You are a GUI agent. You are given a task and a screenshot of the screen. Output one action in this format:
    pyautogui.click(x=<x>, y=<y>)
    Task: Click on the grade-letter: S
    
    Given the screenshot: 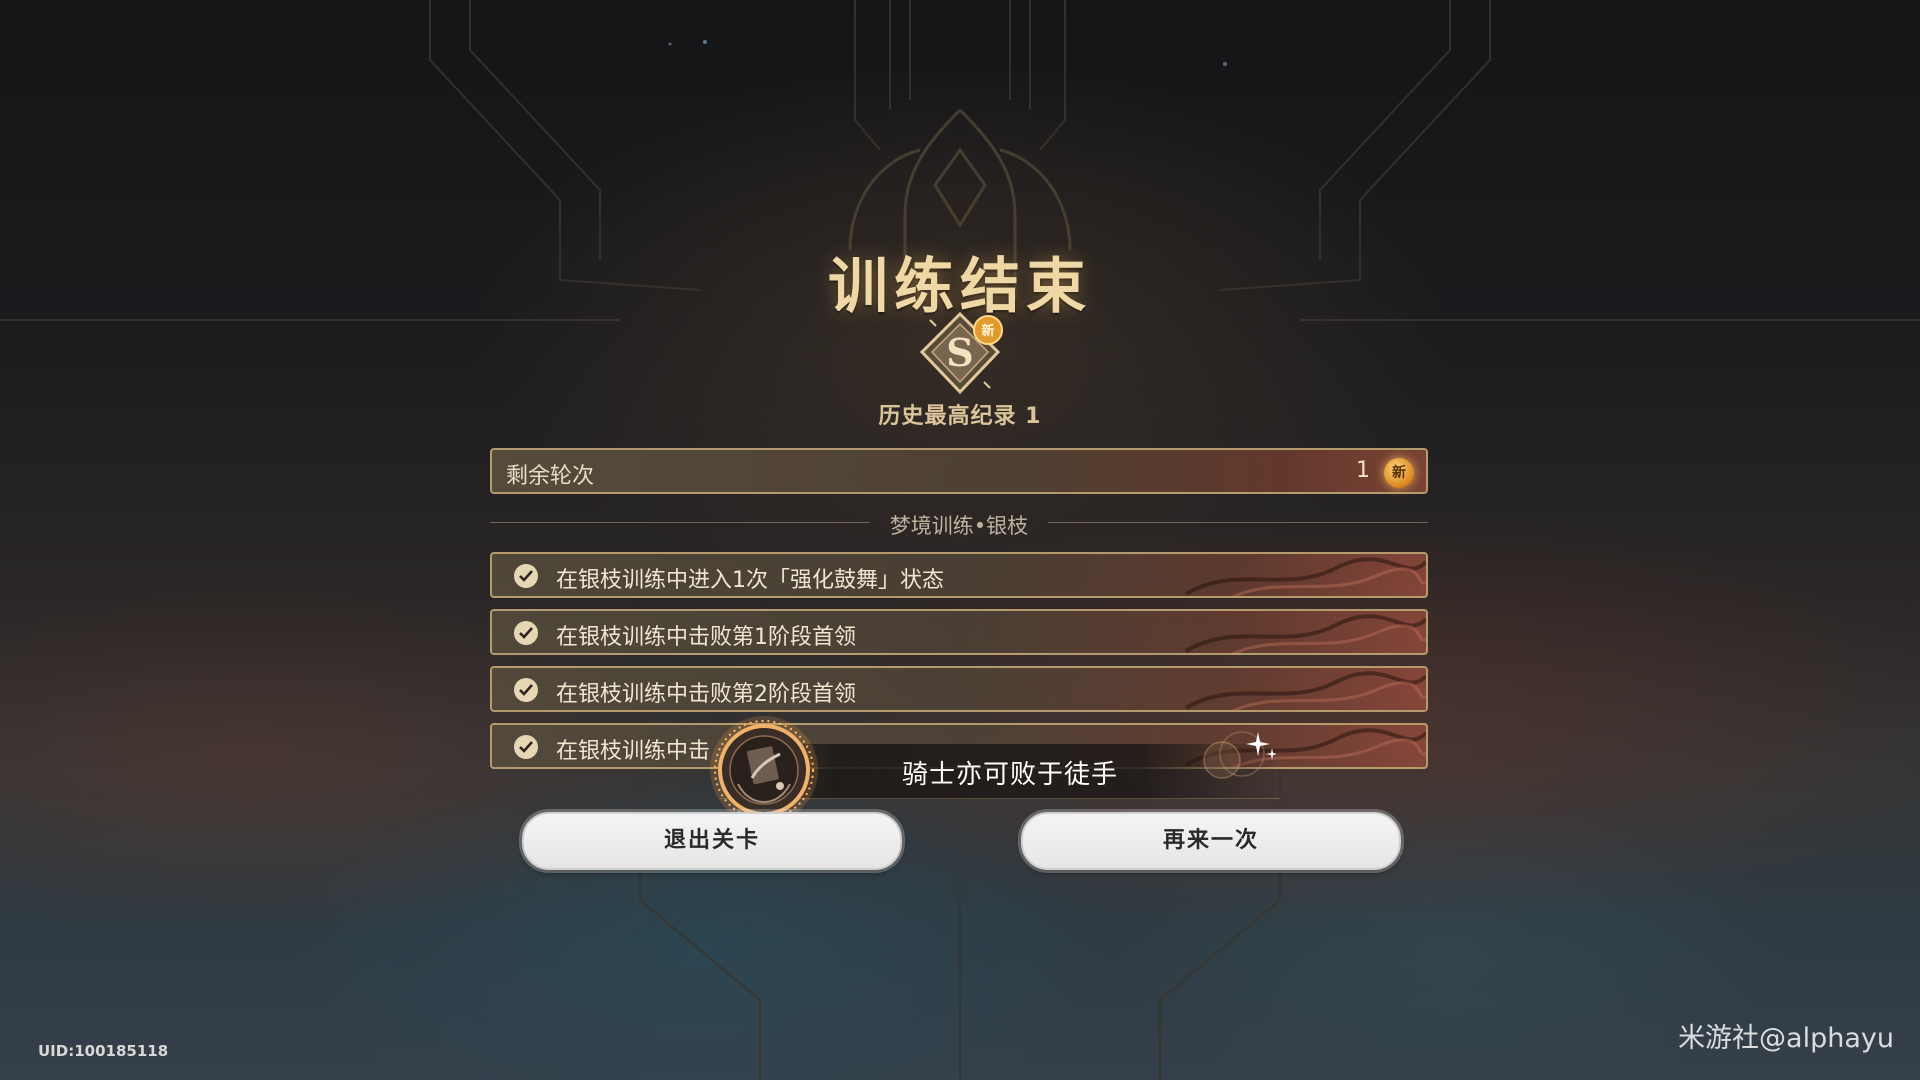 What is the action you would take?
    pyautogui.click(x=959, y=352)
    